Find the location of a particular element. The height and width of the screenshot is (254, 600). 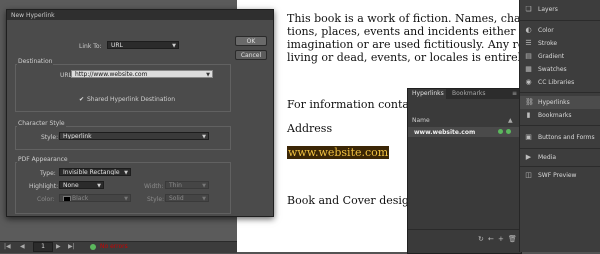

style-label: Style: is located at coordinates (50, 137).